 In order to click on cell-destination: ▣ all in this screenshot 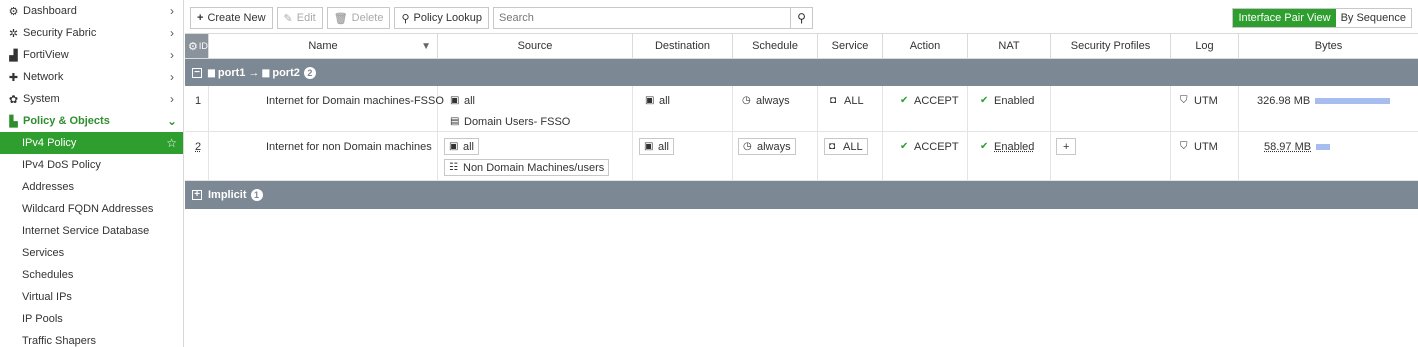, I will do `click(683, 108)`.